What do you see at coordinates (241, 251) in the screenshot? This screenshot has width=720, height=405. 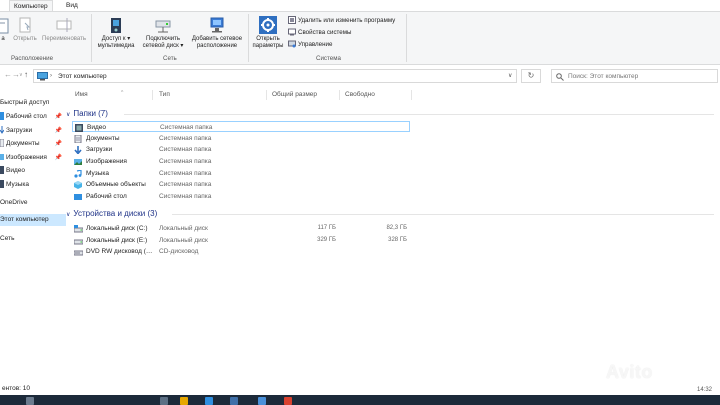 I see `drive-row-dvd: DVD RW дисковод (… CD-дисковод` at bounding box center [241, 251].